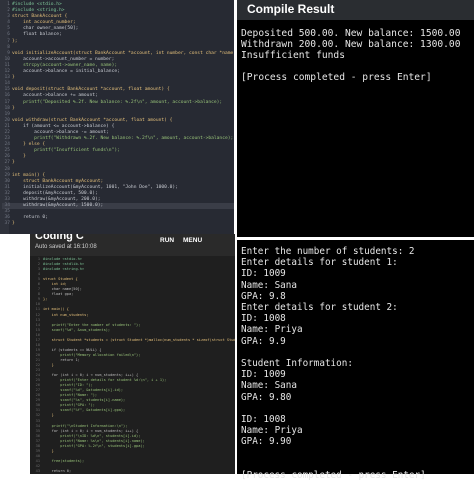  What do you see at coordinates (291, 9) in the screenshot?
I see `compile-result-title: Compile Result` at bounding box center [291, 9].